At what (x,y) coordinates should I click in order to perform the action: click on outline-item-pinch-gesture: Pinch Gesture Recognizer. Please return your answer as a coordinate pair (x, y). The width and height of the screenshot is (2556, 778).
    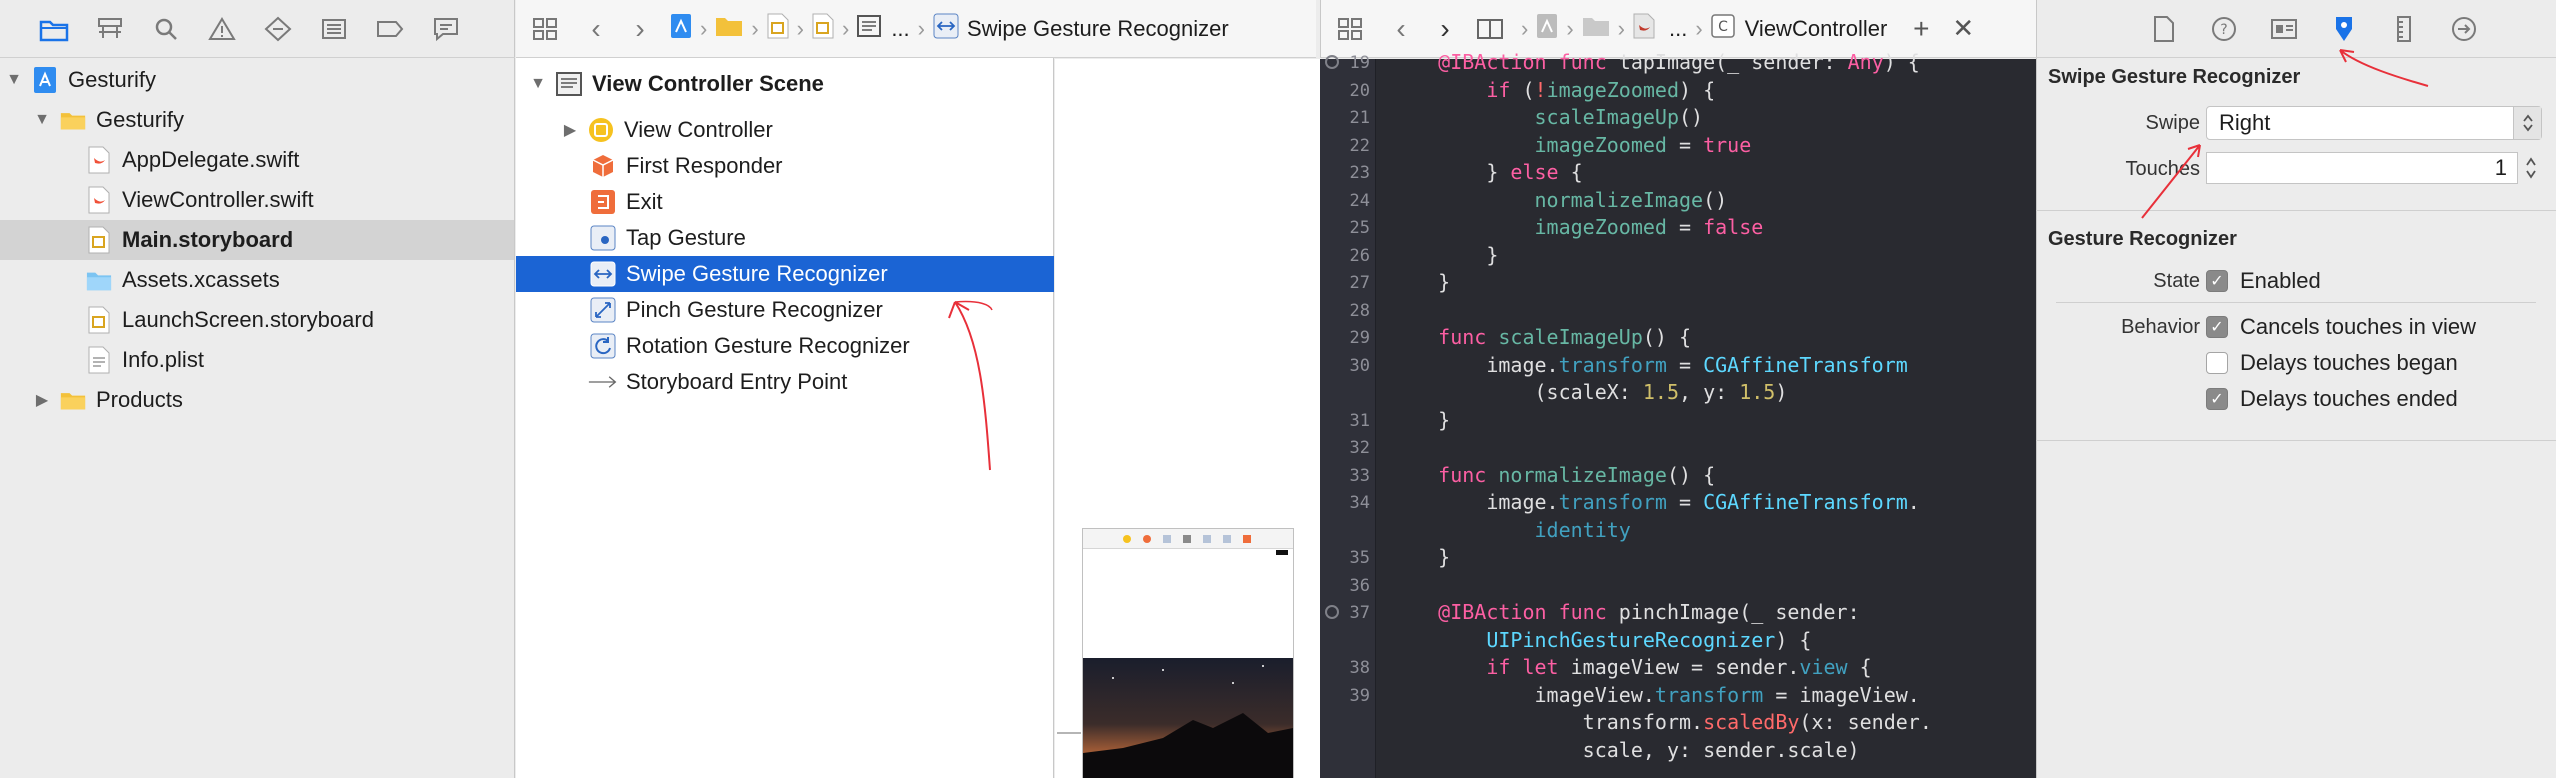
    Looking at the image, I should click on (785, 310).